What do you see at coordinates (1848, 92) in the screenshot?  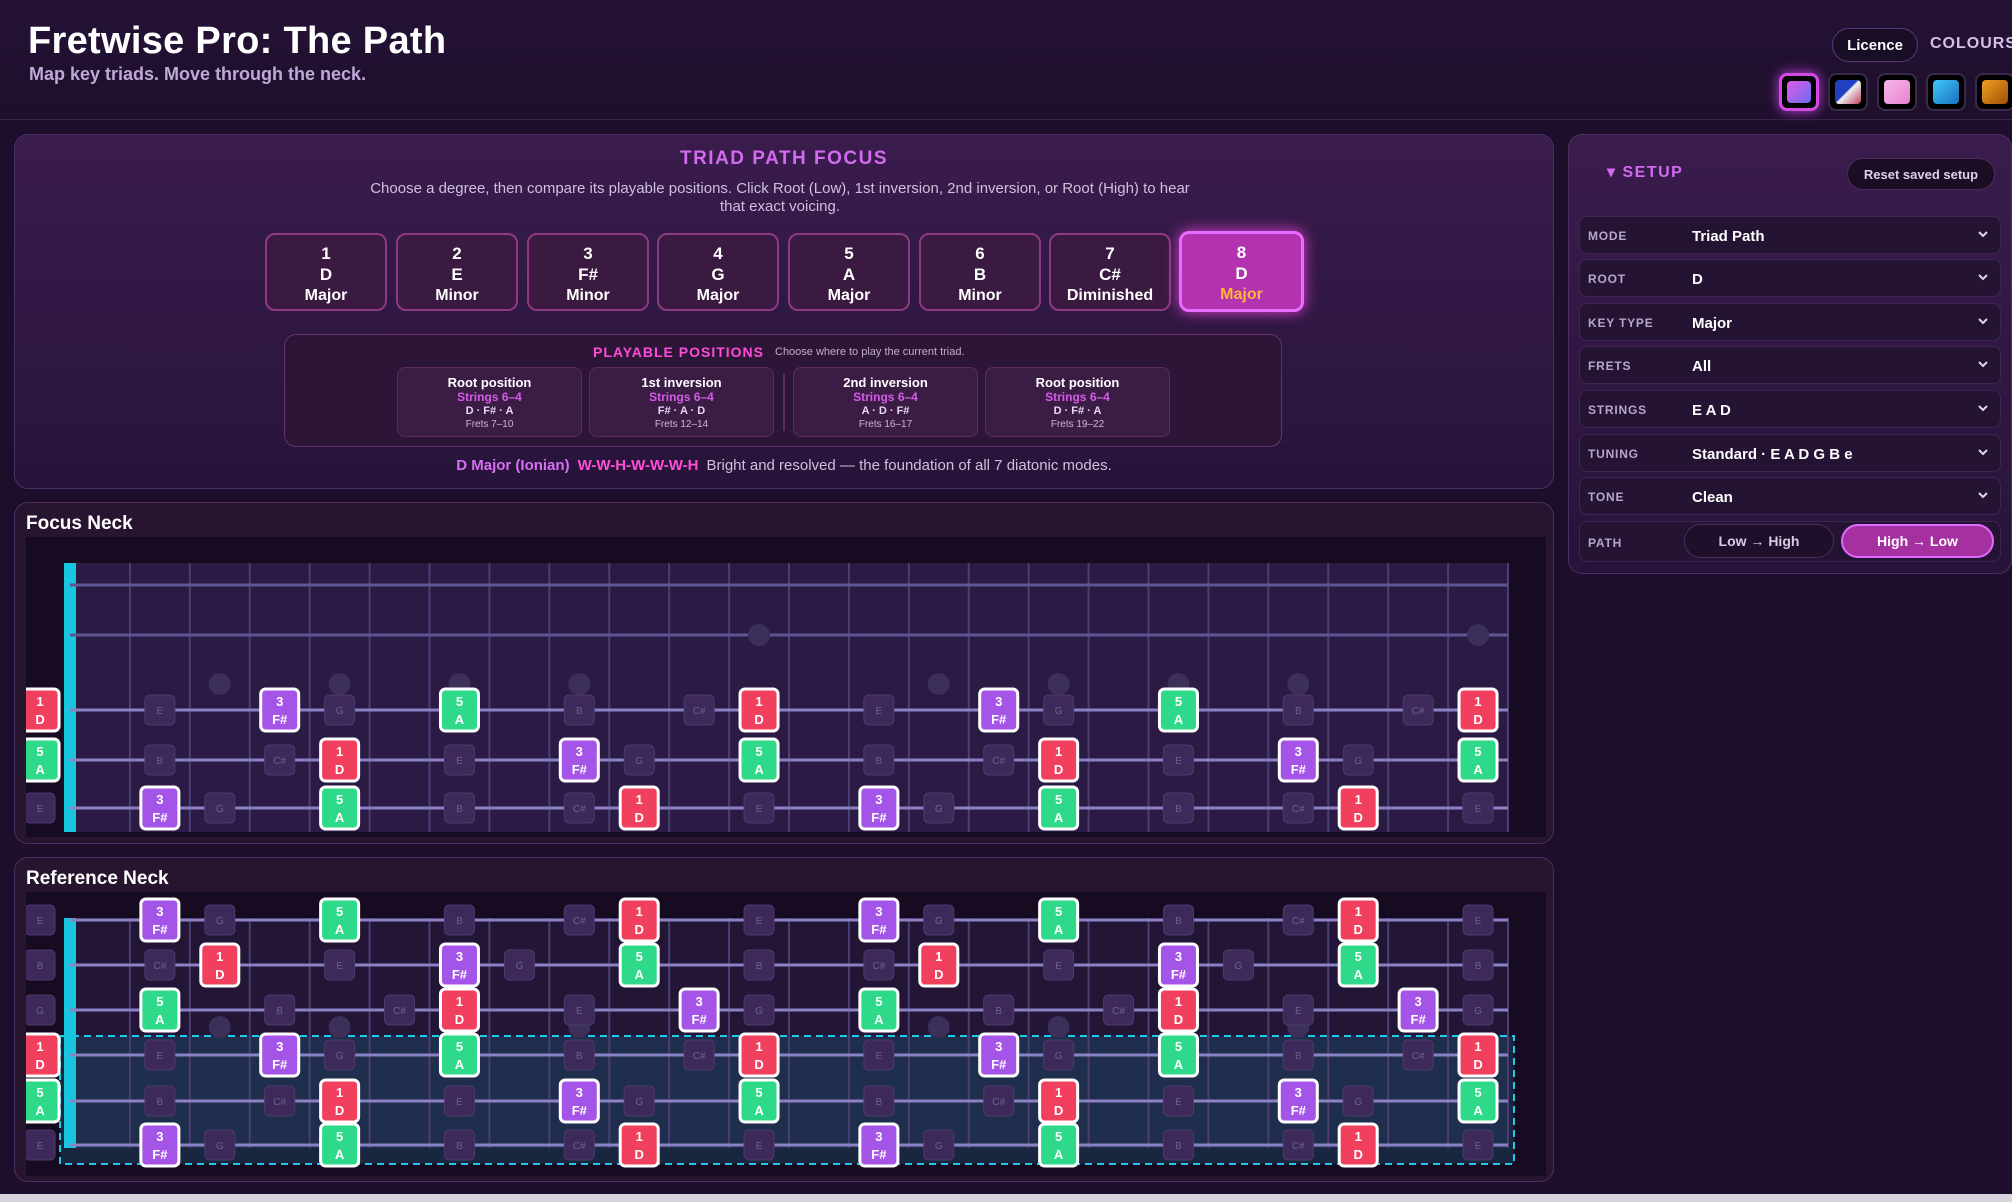 I see `colour-swatch-blue` at bounding box center [1848, 92].